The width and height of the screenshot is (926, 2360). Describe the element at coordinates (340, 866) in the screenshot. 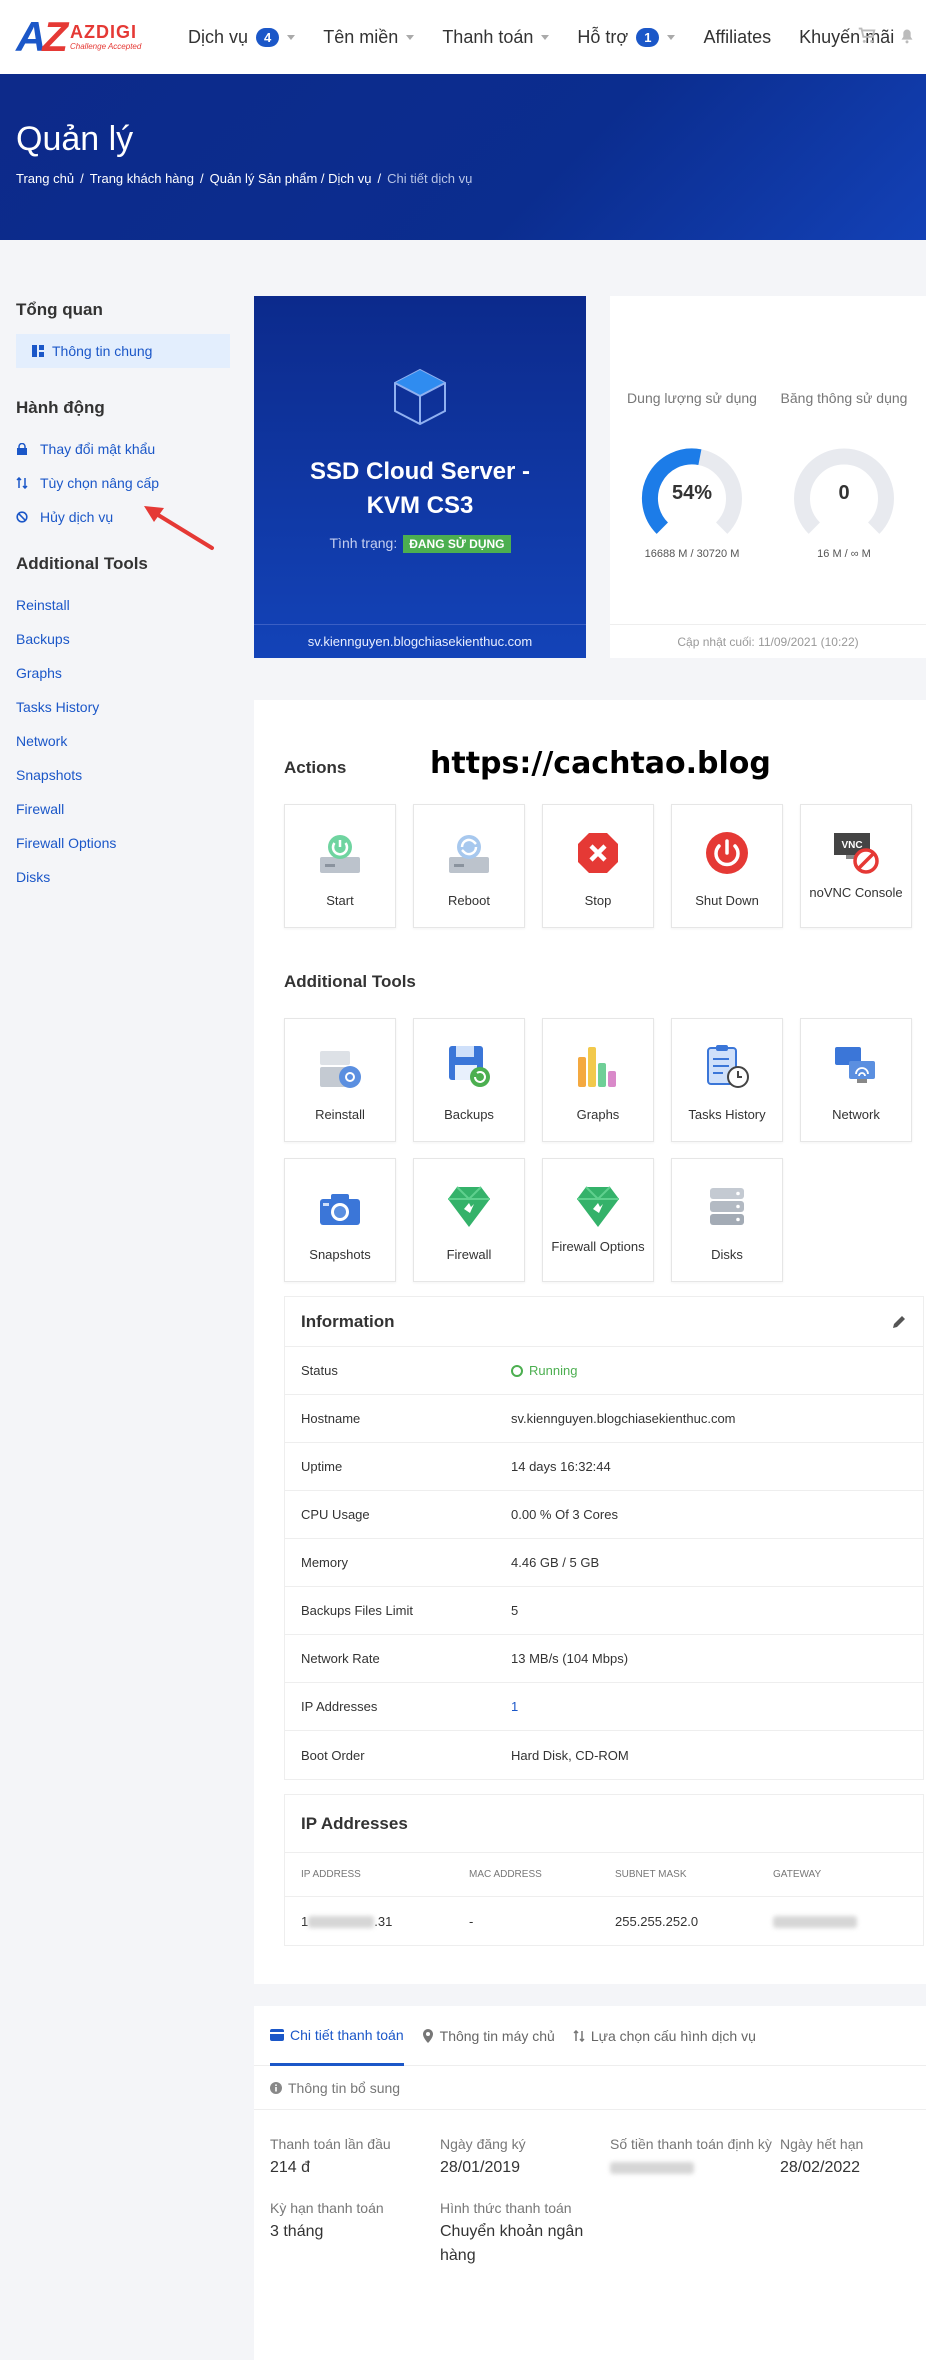

I see `start-button: Start` at that location.